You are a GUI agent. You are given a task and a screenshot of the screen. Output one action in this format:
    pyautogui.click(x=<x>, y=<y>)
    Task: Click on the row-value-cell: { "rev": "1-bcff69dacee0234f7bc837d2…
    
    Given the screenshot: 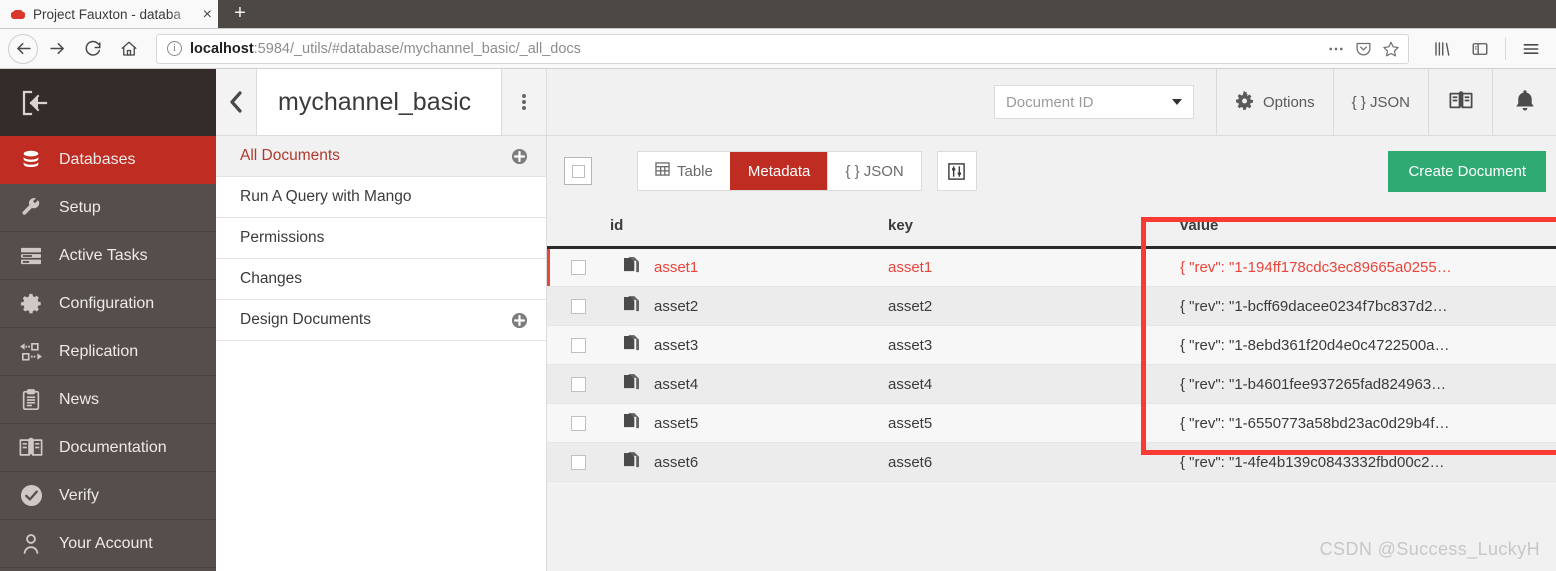 What is the action you would take?
    pyautogui.click(x=1368, y=306)
    